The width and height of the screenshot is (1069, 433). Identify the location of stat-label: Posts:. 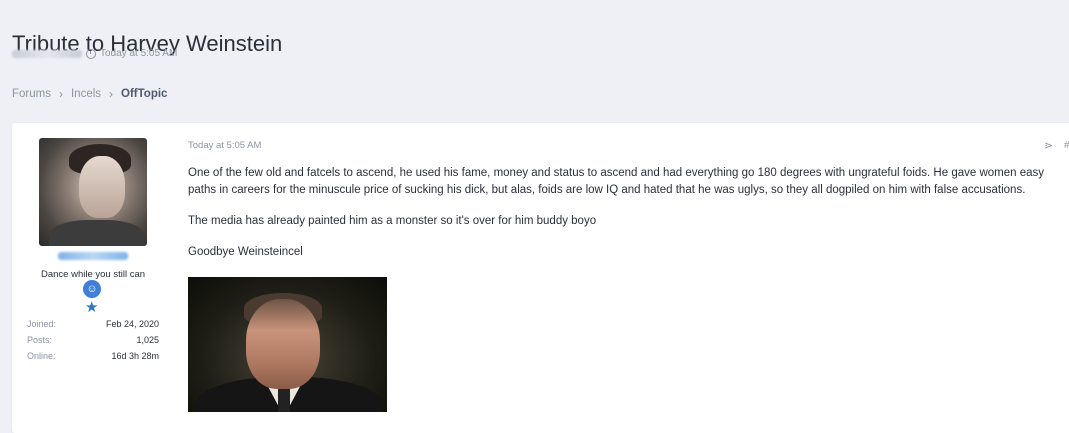
(40, 340).